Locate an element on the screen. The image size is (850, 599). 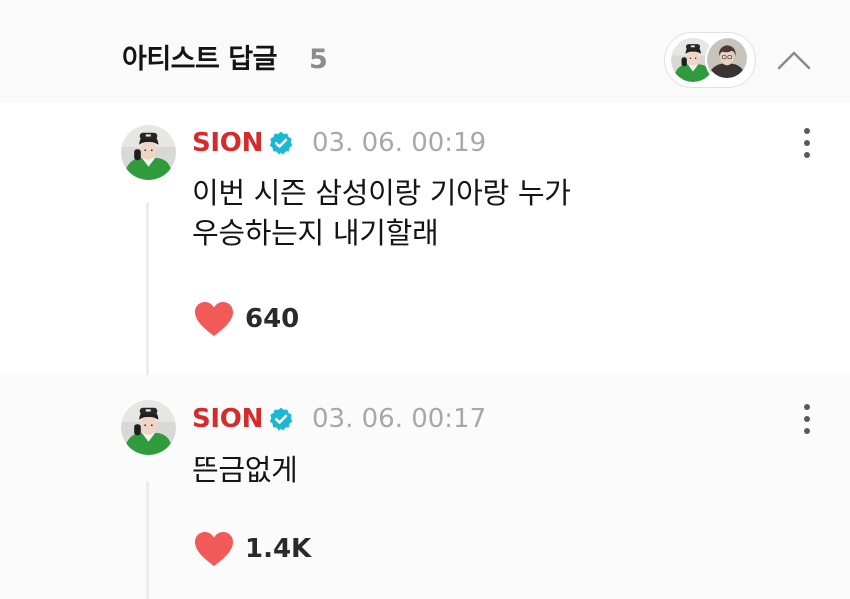
like-count: 1.4K is located at coordinates (278, 549).